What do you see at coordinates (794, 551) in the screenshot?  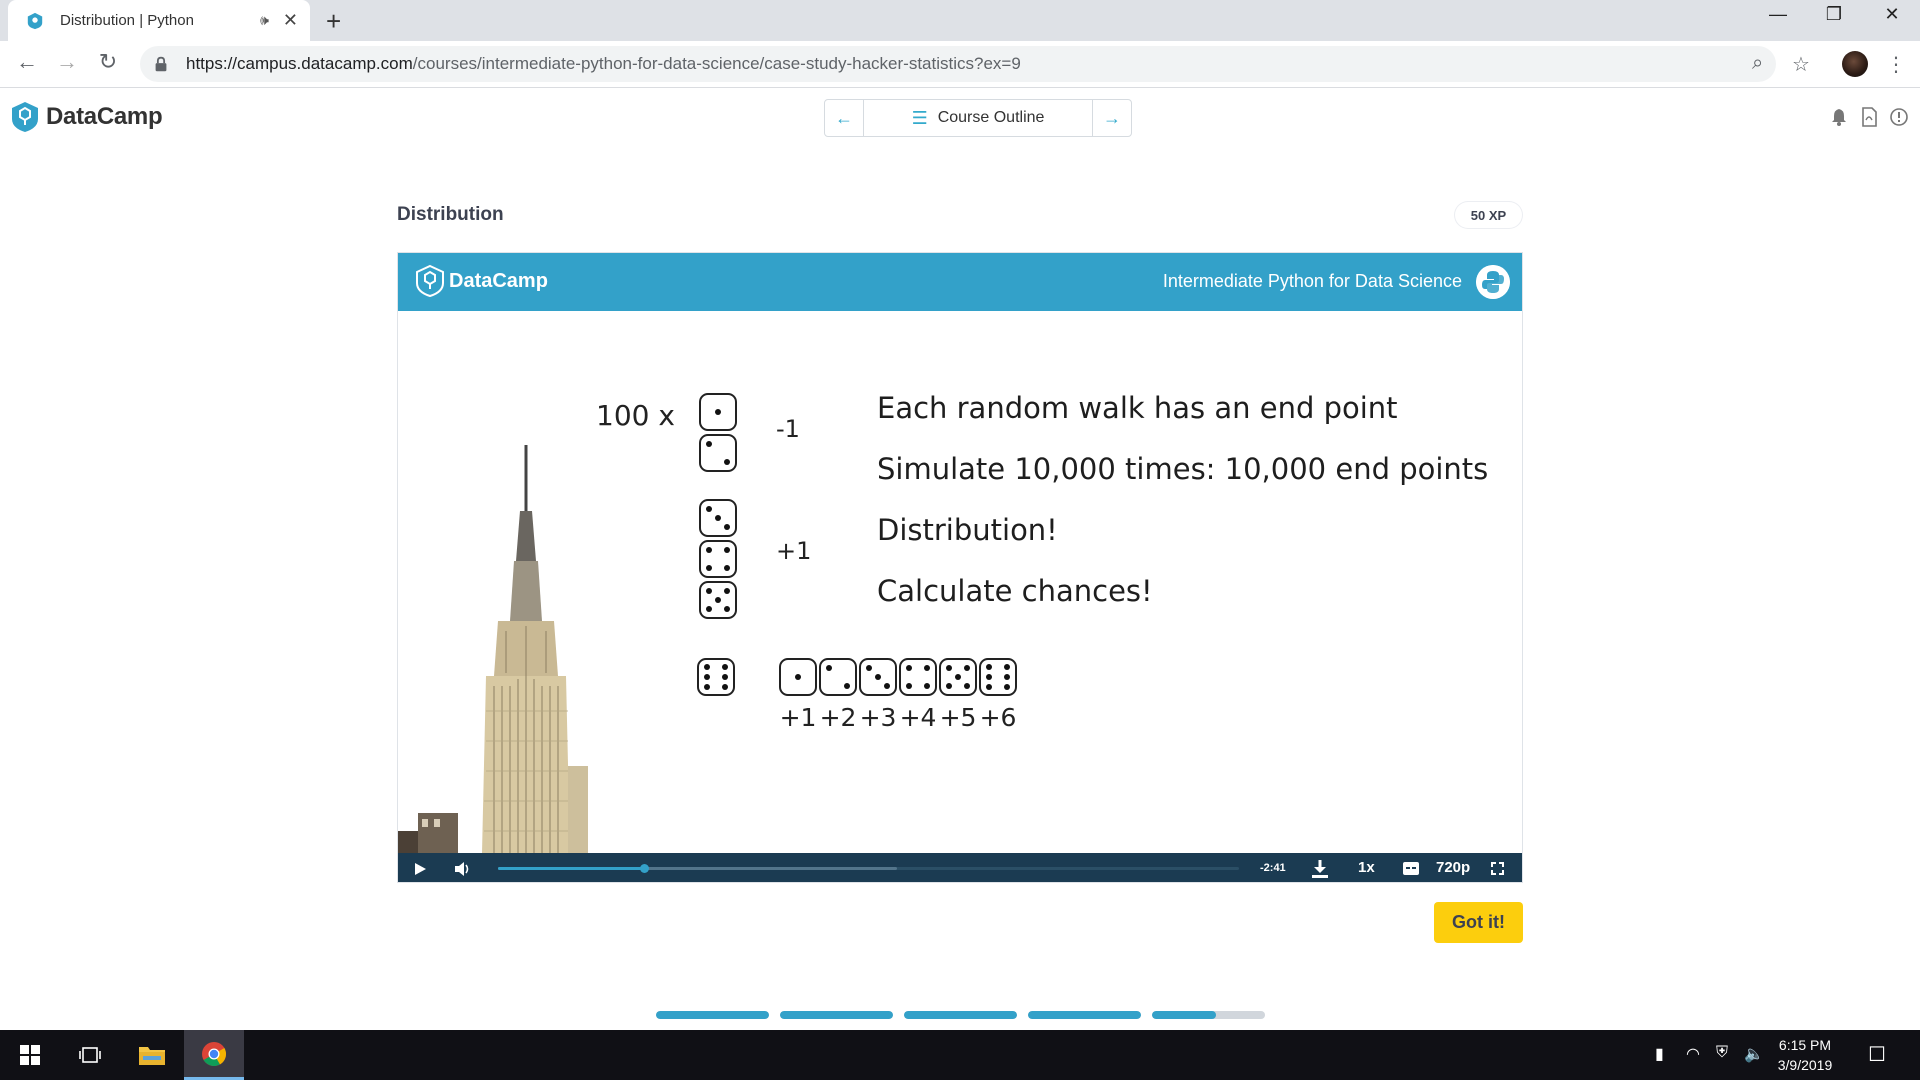 I see `plus-one-label: +1` at bounding box center [794, 551].